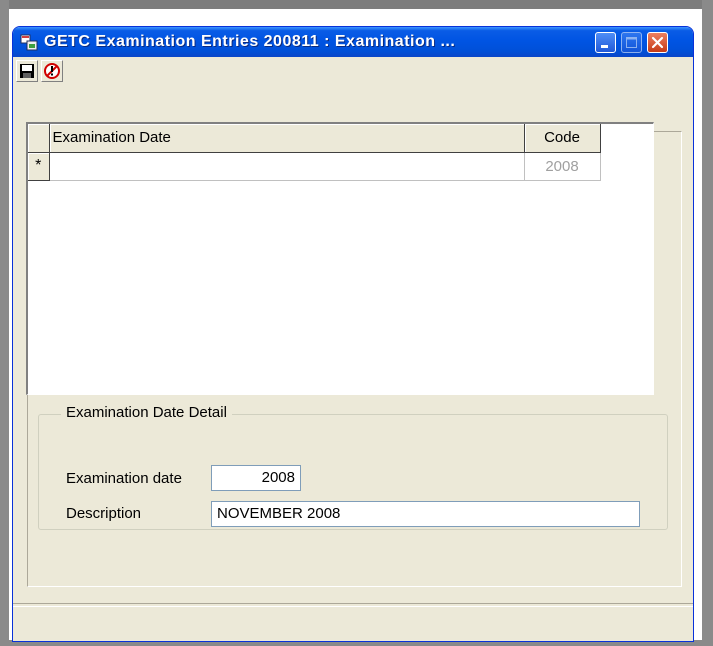 The height and width of the screenshot is (646, 713). I want to click on column-header-examination-date: Examination Date, so click(287, 138).